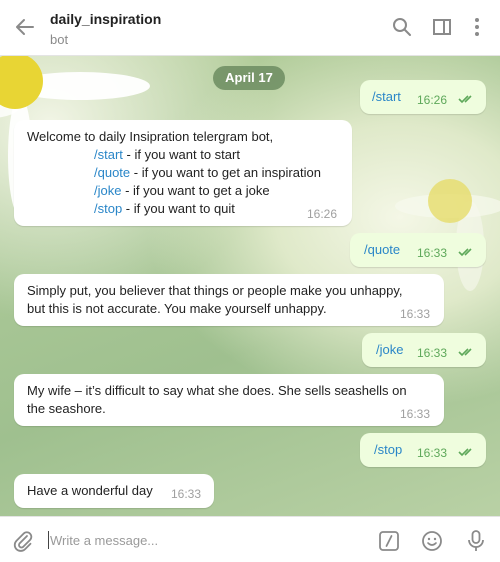 The height and width of the screenshot is (562, 500). What do you see at coordinates (23, 541) in the screenshot?
I see `paperclip-icon` at bounding box center [23, 541].